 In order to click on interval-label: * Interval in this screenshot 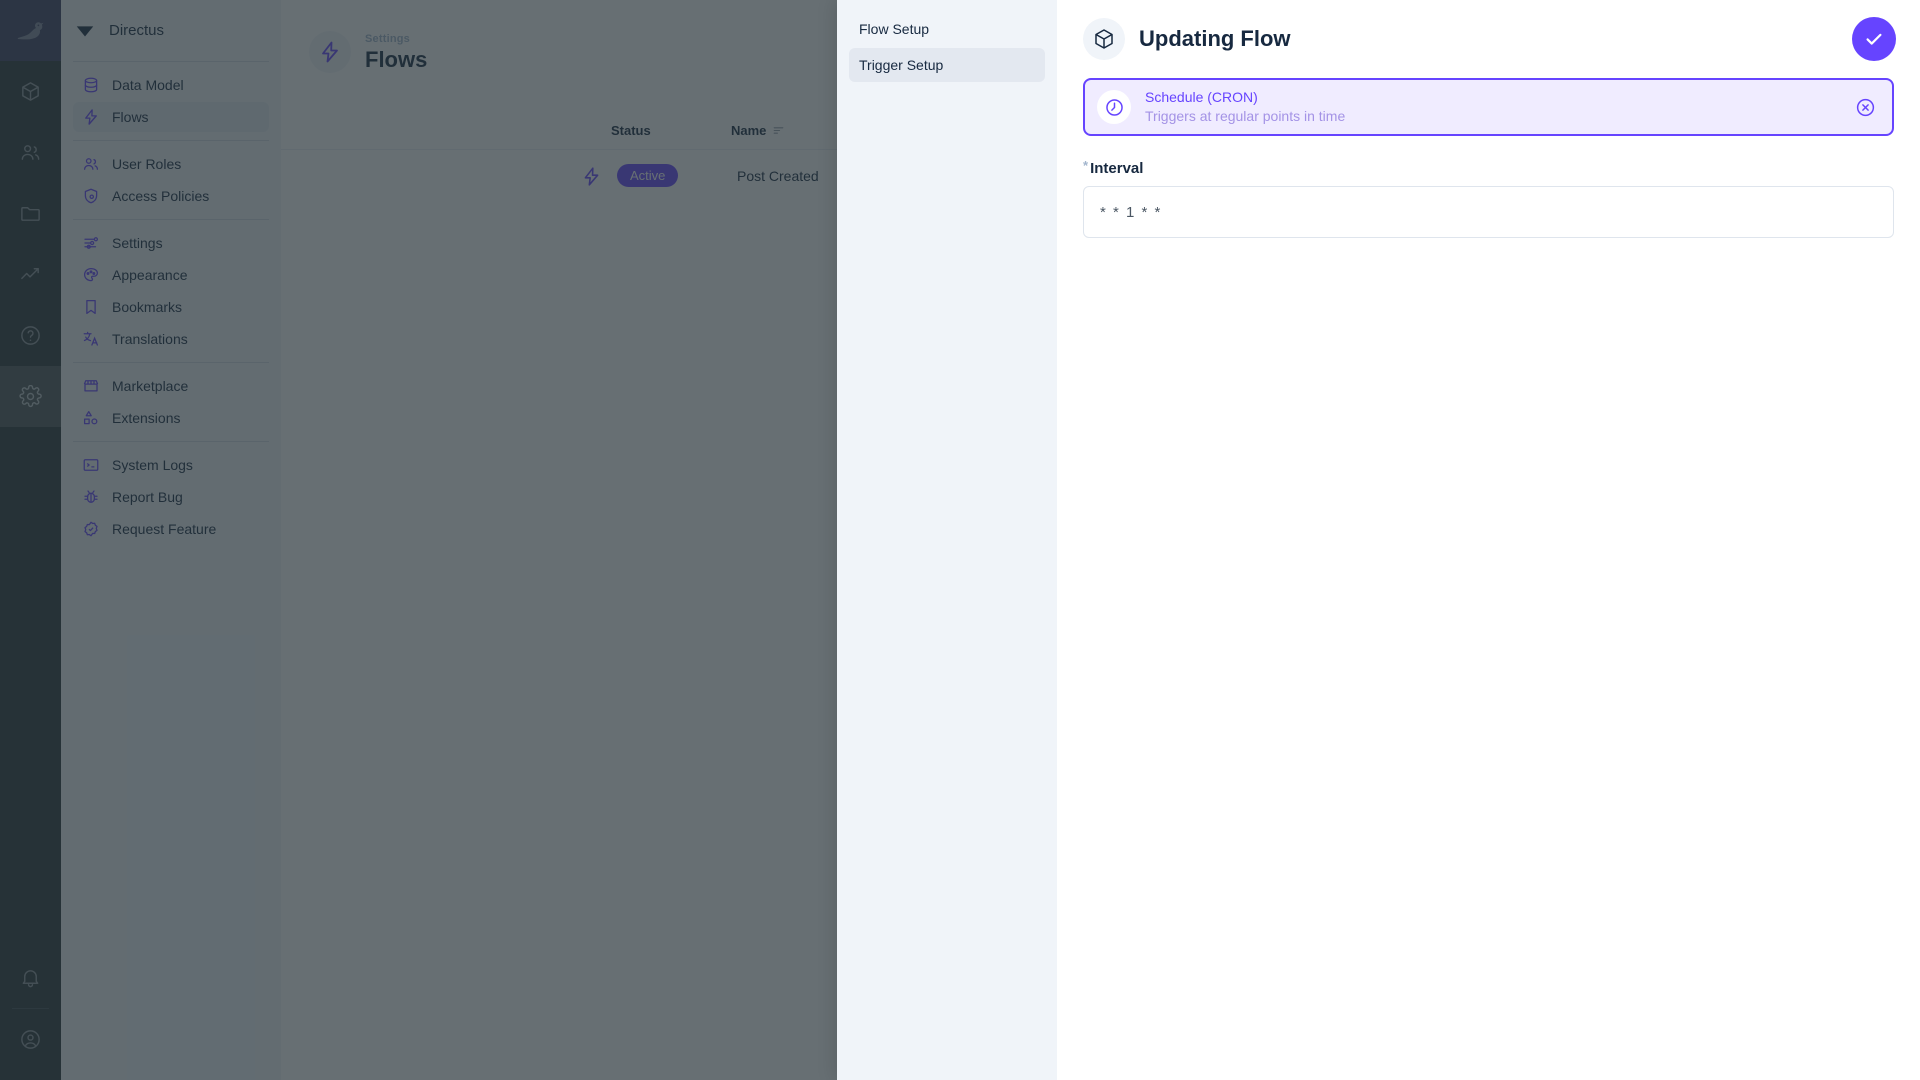, I will do `click(1488, 167)`.